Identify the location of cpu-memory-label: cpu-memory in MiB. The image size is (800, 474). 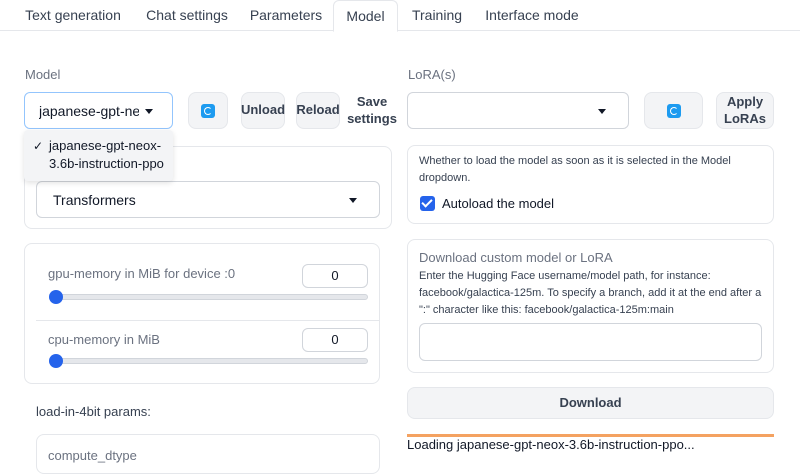
(104, 339).